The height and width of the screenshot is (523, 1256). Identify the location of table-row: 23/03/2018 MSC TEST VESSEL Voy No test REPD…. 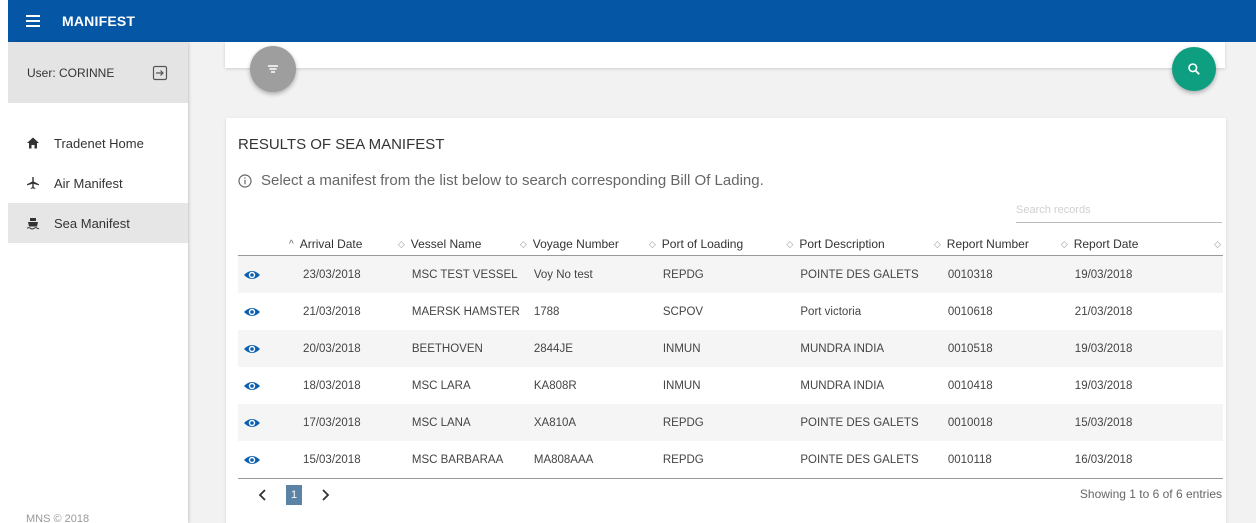
(730, 274).